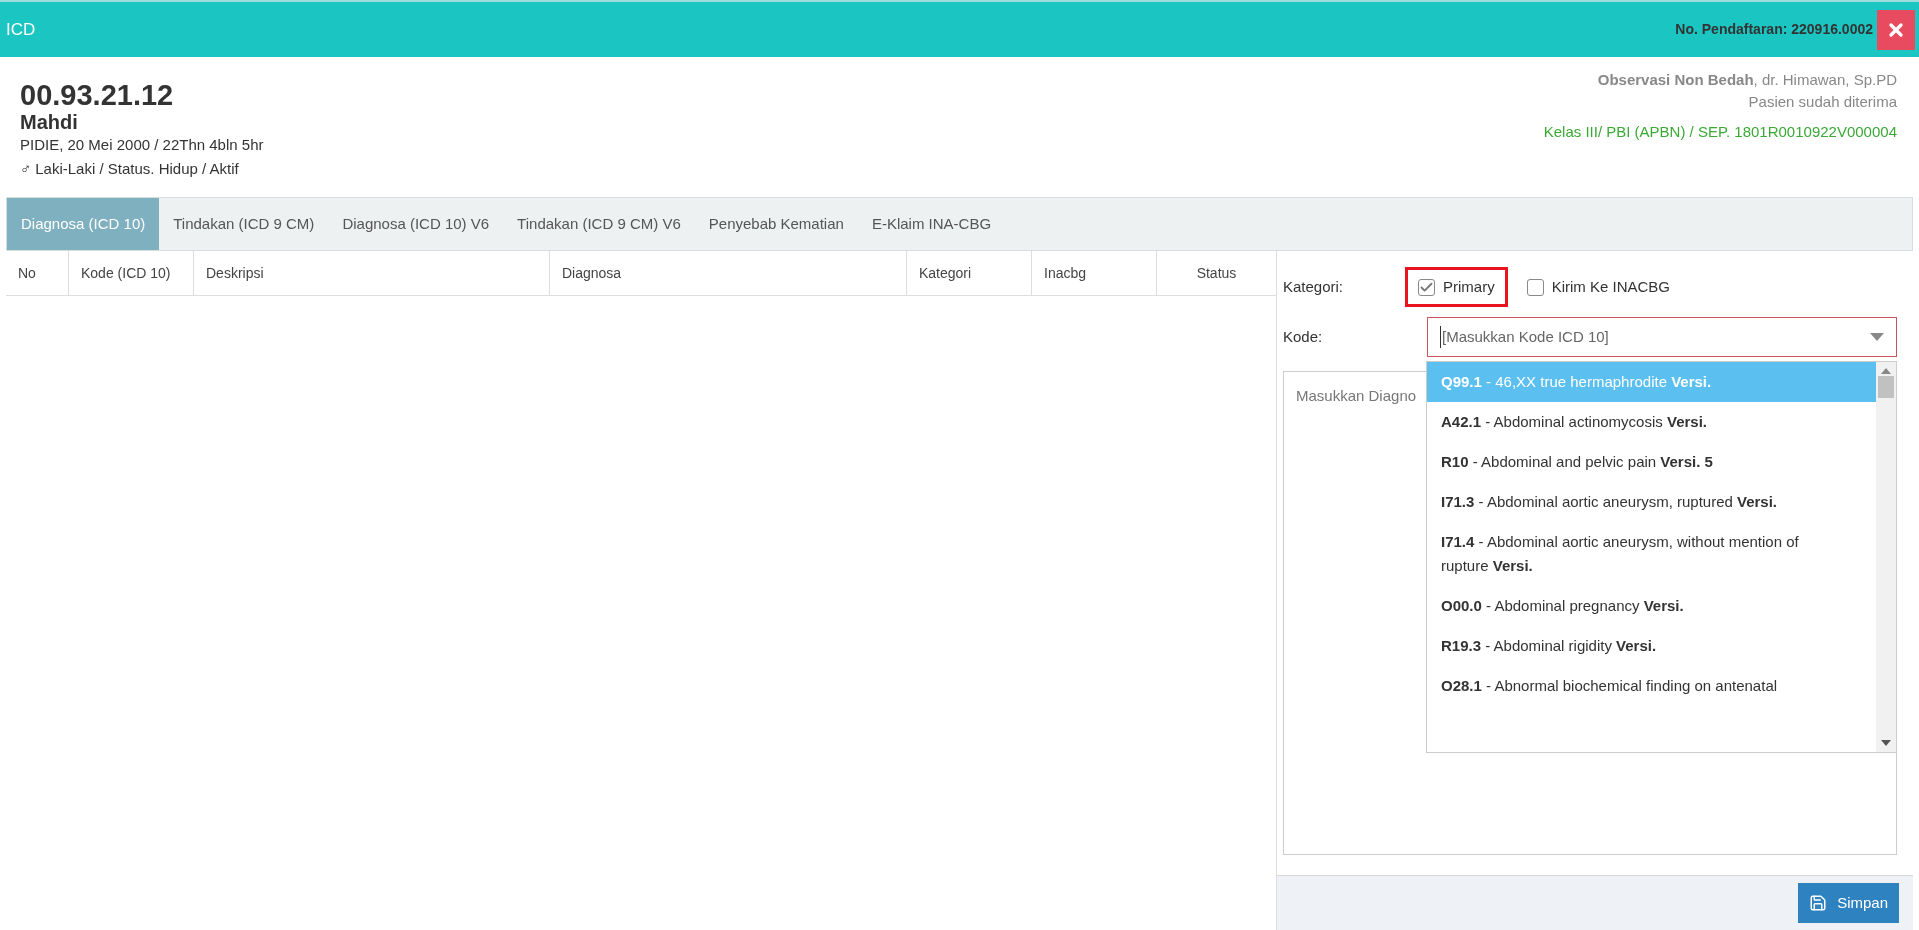  Describe the element at coordinates (1303, 336) in the screenshot. I see `field-label: Kode:` at that location.